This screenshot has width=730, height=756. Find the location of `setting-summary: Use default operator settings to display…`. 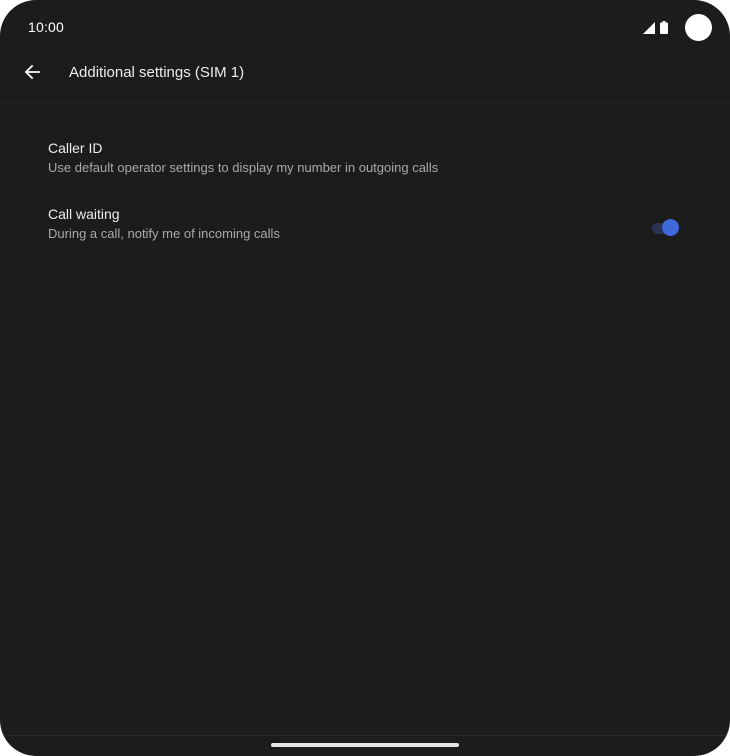

setting-summary: Use default operator settings to display… is located at coordinates (243, 167).